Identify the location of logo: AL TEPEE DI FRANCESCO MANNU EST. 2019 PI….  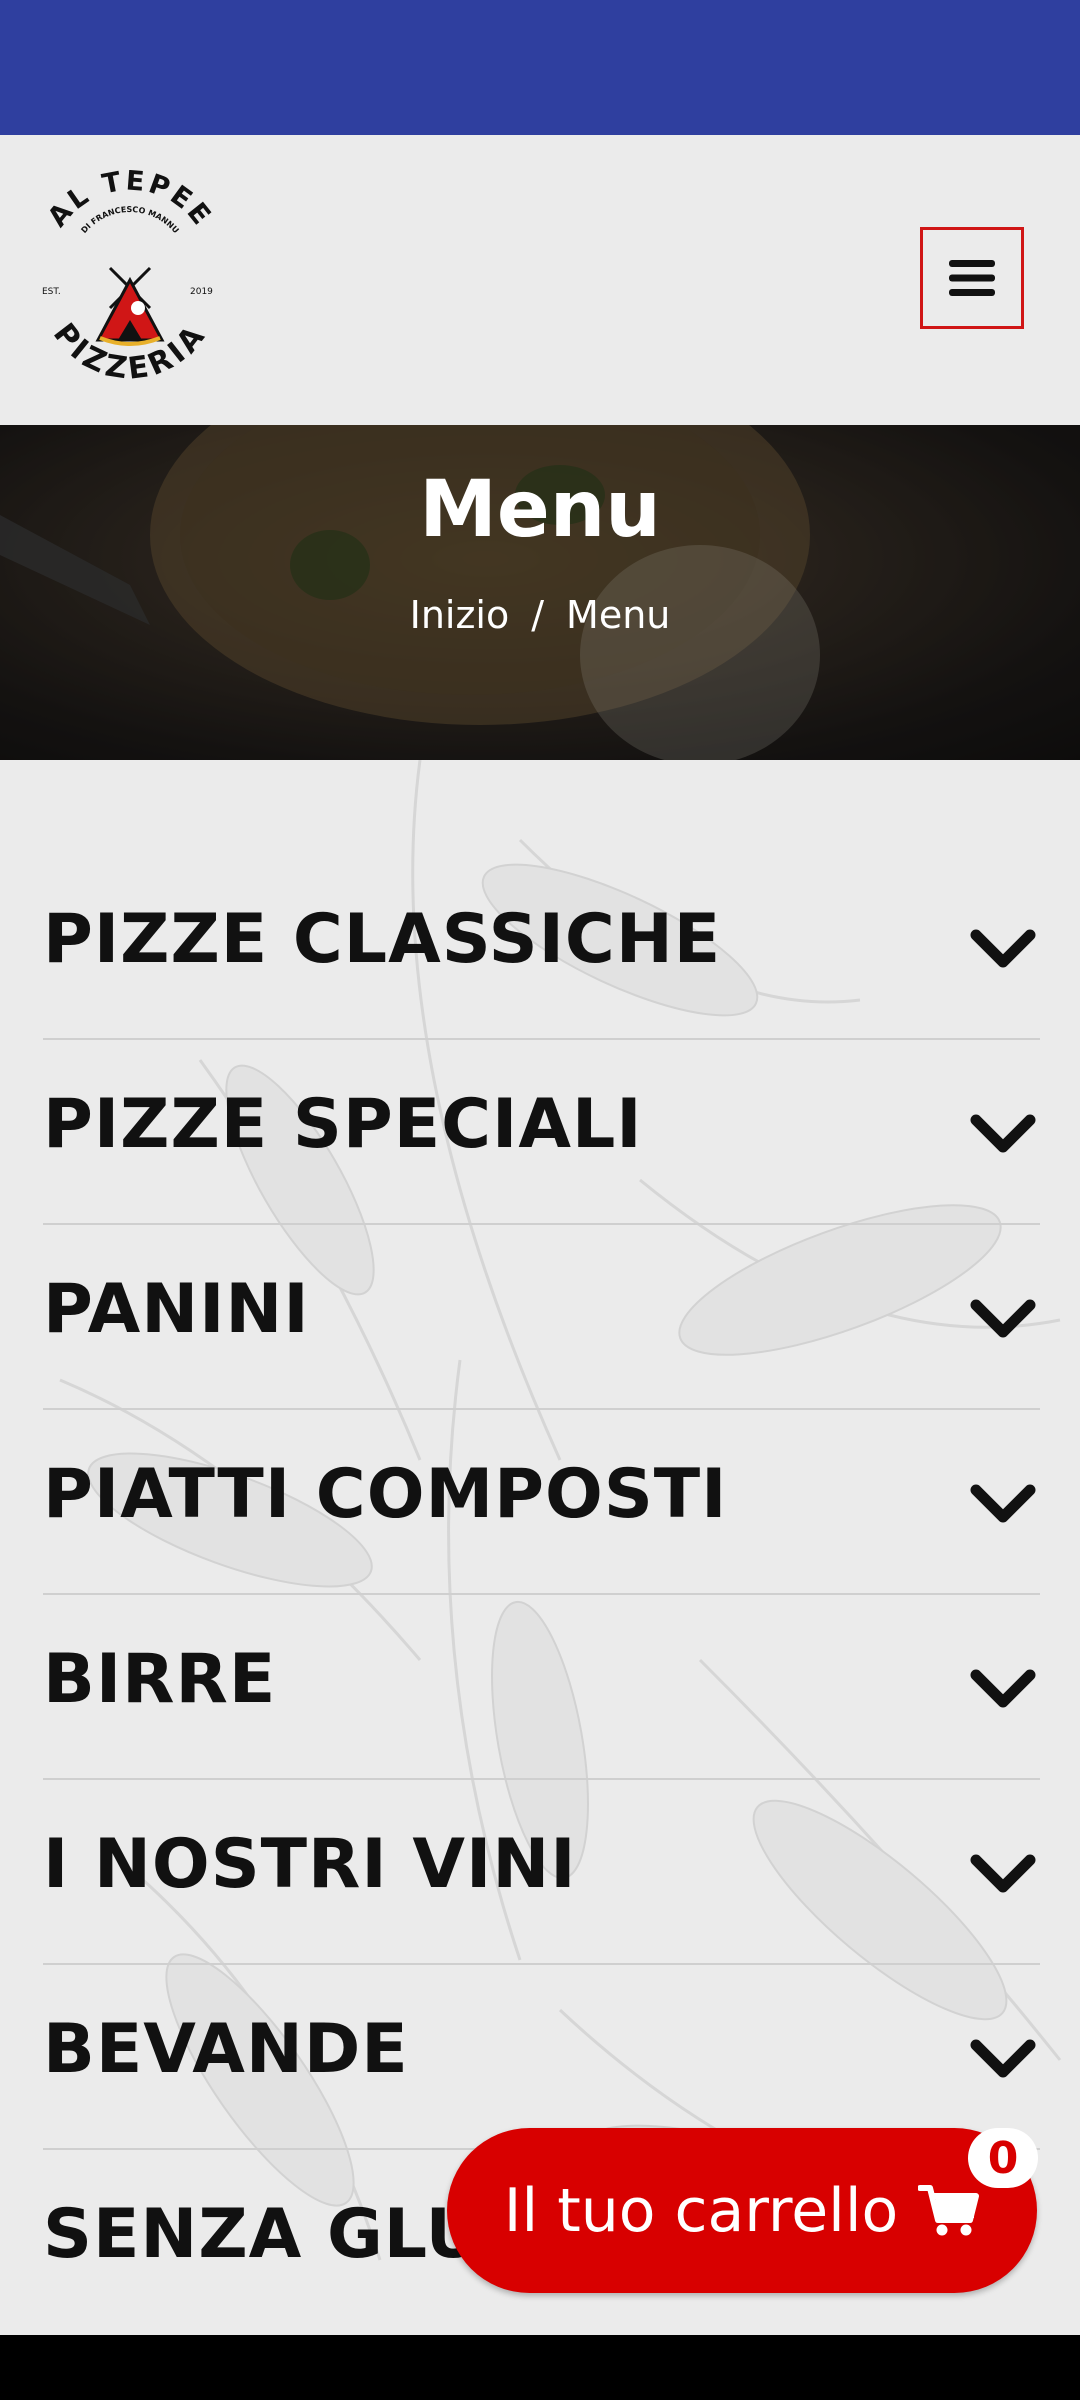
(130, 277).